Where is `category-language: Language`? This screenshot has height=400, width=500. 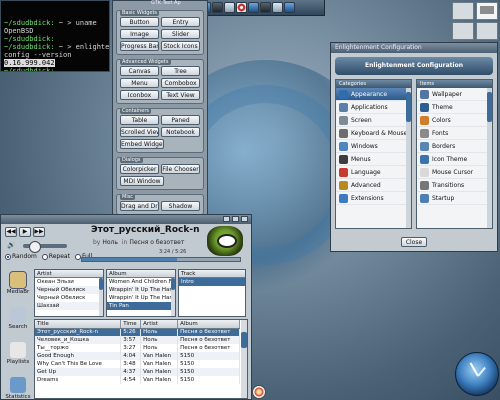 category-language: Language is located at coordinates (373, 172).